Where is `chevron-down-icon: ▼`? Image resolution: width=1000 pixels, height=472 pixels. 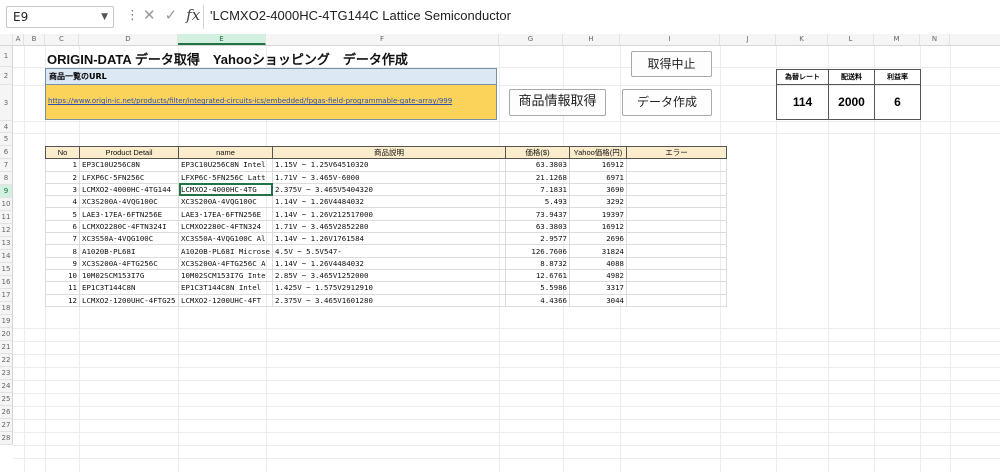 chevron-down-icon: ▼ is located at coordinates (104, 17).